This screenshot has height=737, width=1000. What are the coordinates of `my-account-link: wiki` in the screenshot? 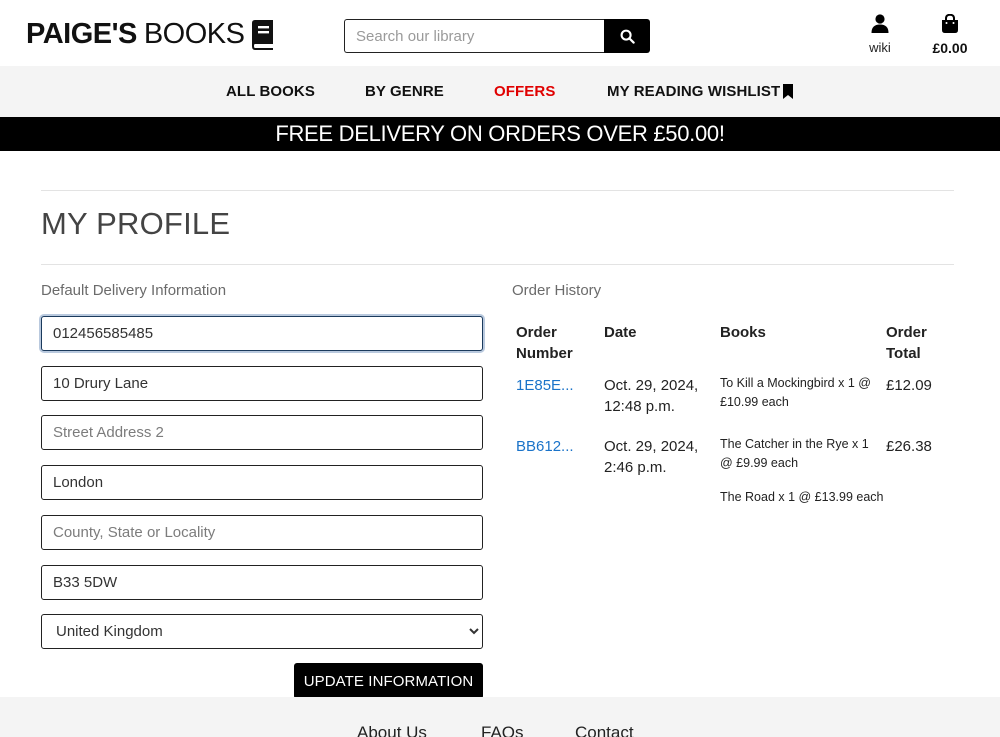 It's located at (880, 34).